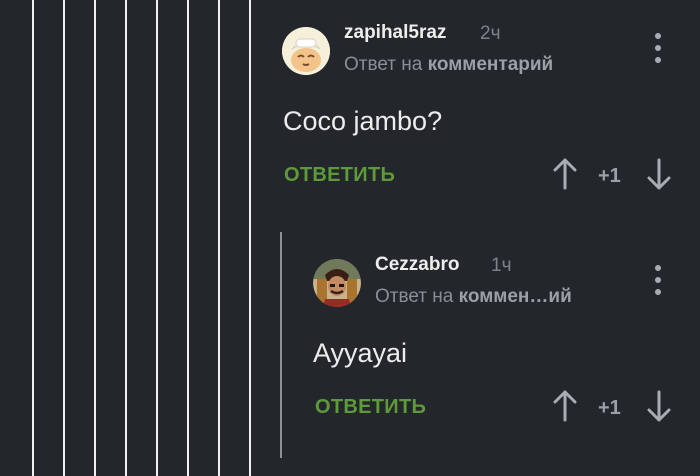  I want to click on reply-to-label: Ответ на коммен…ий, so click(473, 297).